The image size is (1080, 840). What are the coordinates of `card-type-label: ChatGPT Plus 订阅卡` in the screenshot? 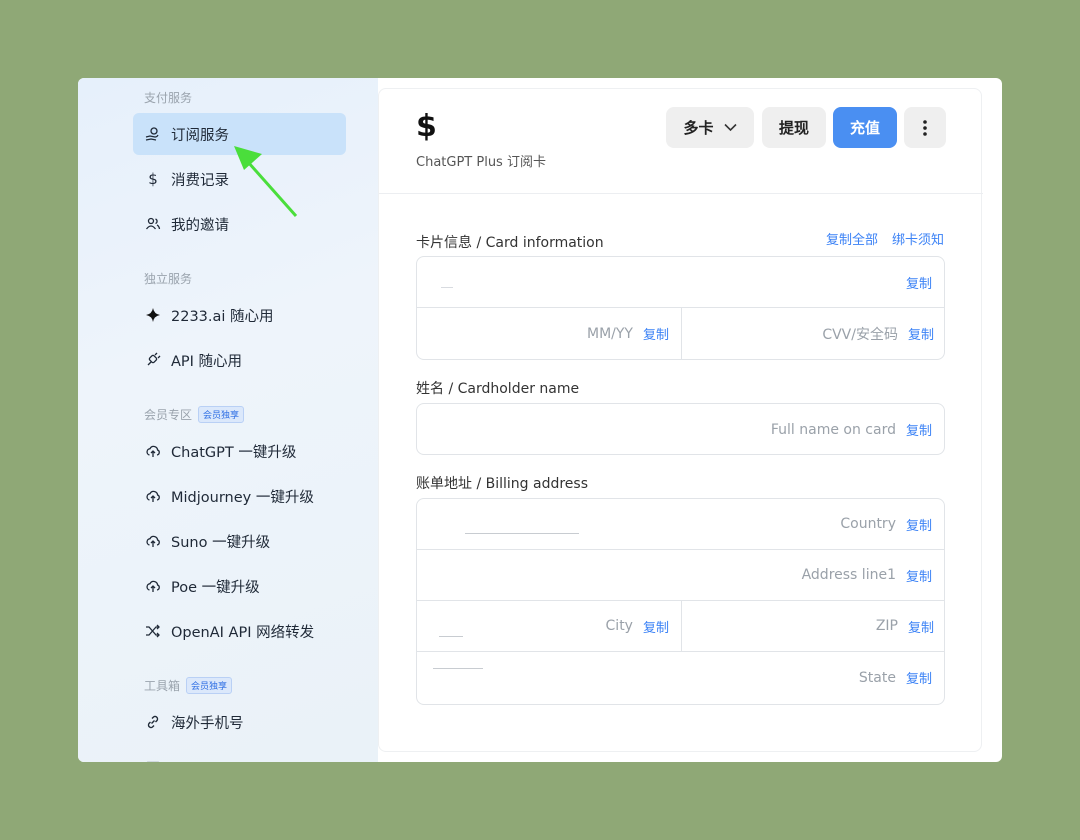 It's located at (481, 162).